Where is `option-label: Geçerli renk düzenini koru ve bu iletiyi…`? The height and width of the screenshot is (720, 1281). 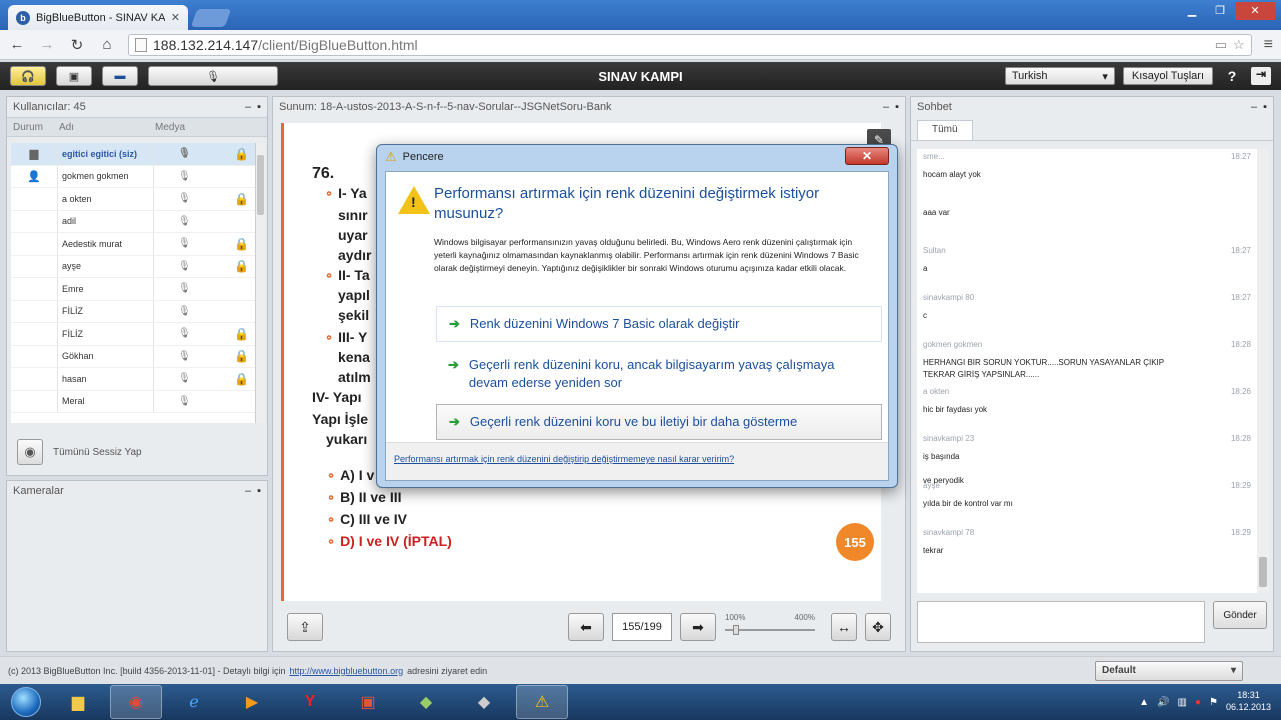 option-label: Geçerli renk düzenini koru ve bu iletiyi… is located at coordinates (633, 421).